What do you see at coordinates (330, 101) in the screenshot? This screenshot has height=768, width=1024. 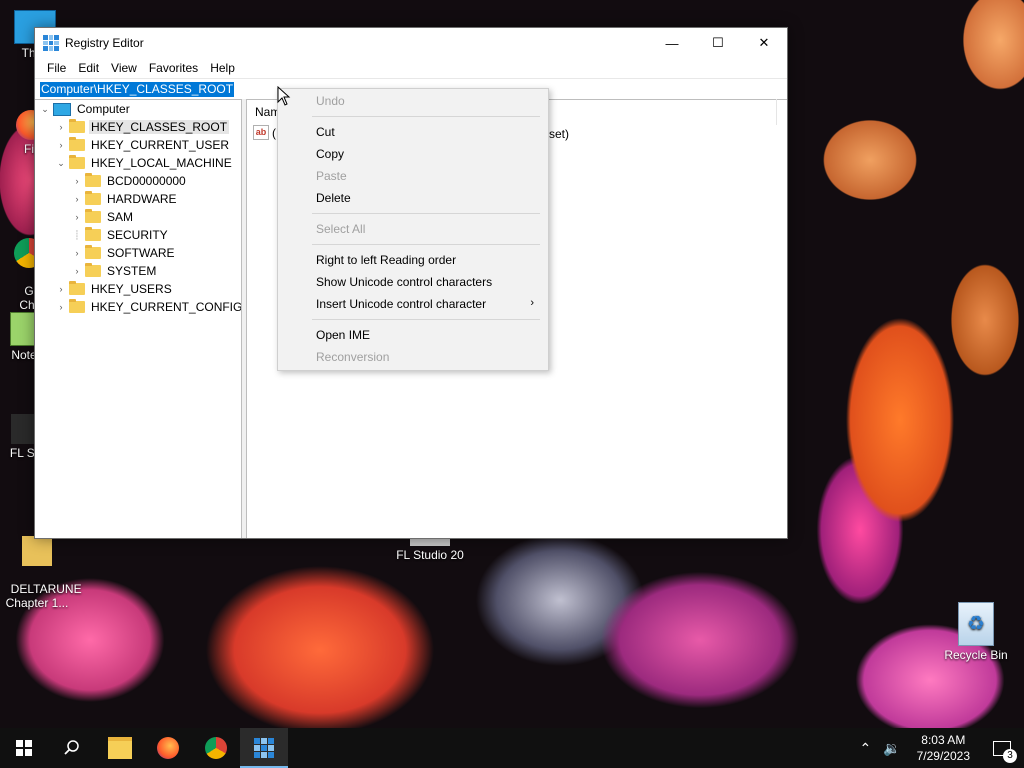 I see `menu-item-undo: Undo` at bounding box center [330, 101].